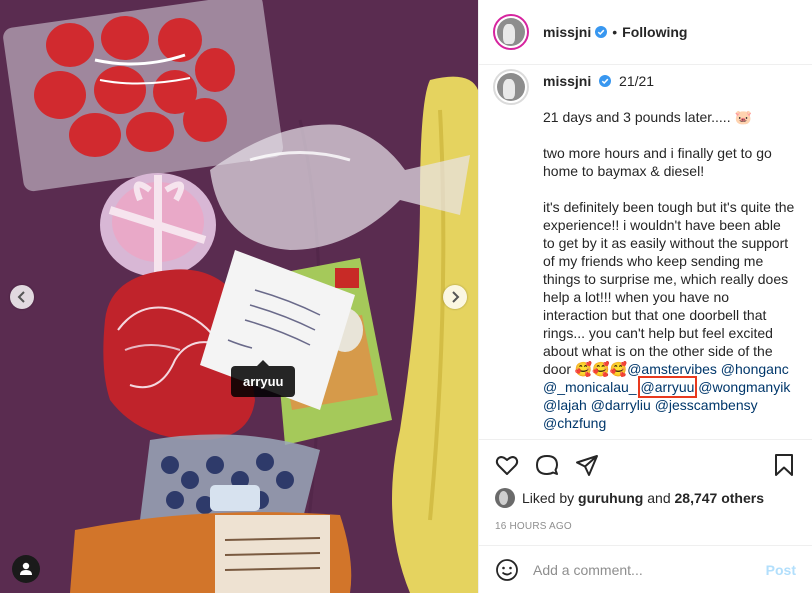  What do you see at coordinates (507, 465) in the screenshot?
I see `heart-icon` at bounding box center [507, 465].